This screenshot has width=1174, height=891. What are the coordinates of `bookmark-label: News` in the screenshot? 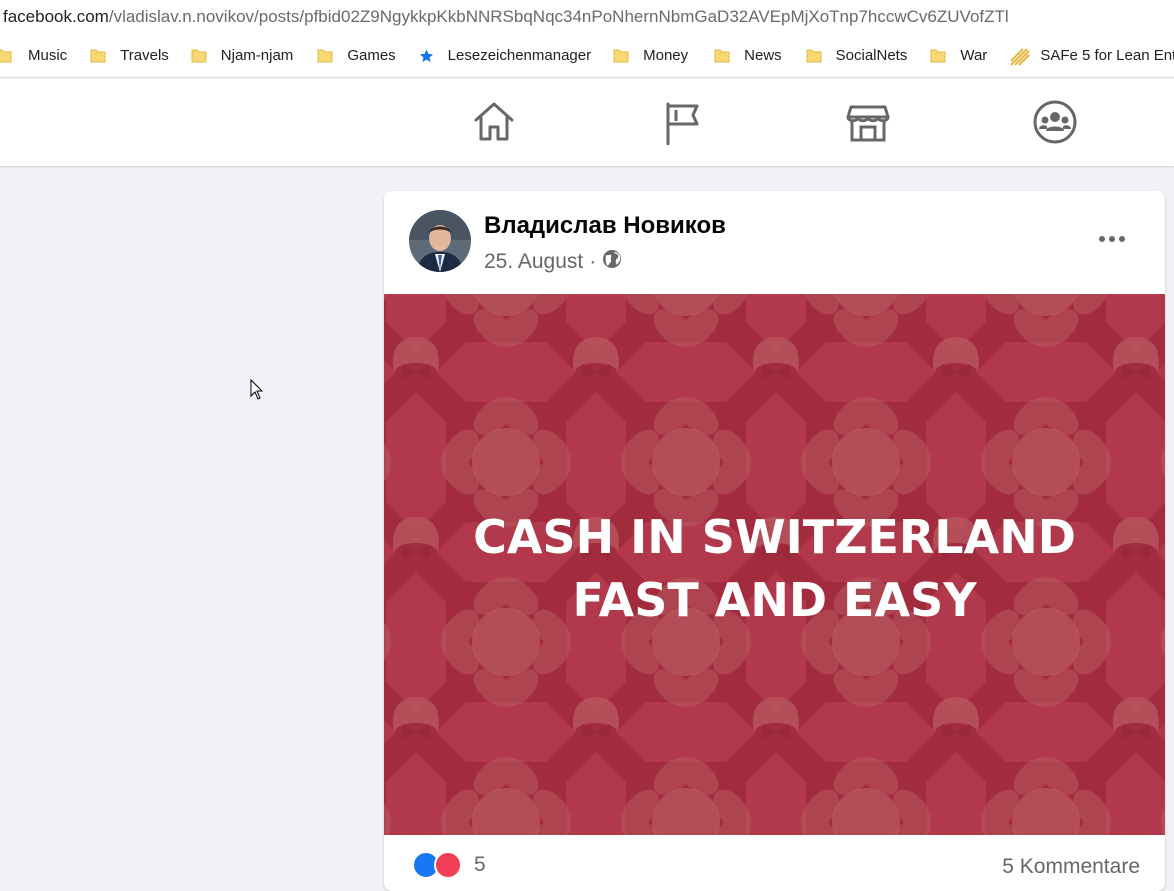 It's located at (763, 55).